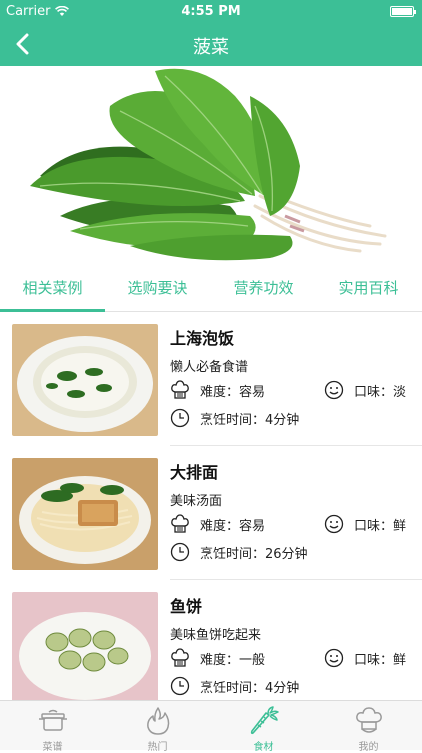 This screenshot has width=422, height=753. I want to click on tabbar-label: 食材, so click(263, 747).